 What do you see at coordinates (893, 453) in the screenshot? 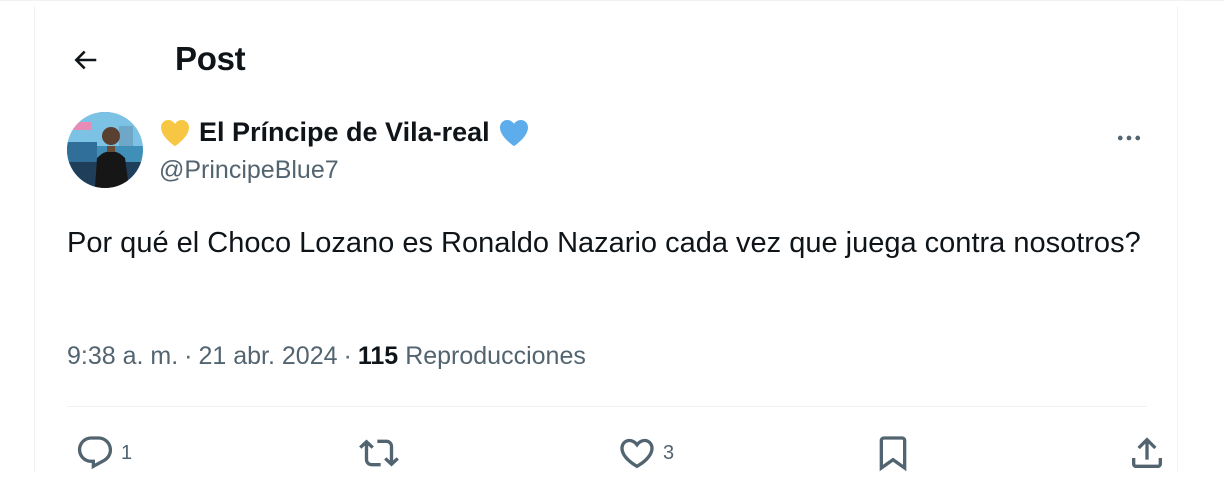
I see `bookmark-icon` at bounding box center [893, 453].